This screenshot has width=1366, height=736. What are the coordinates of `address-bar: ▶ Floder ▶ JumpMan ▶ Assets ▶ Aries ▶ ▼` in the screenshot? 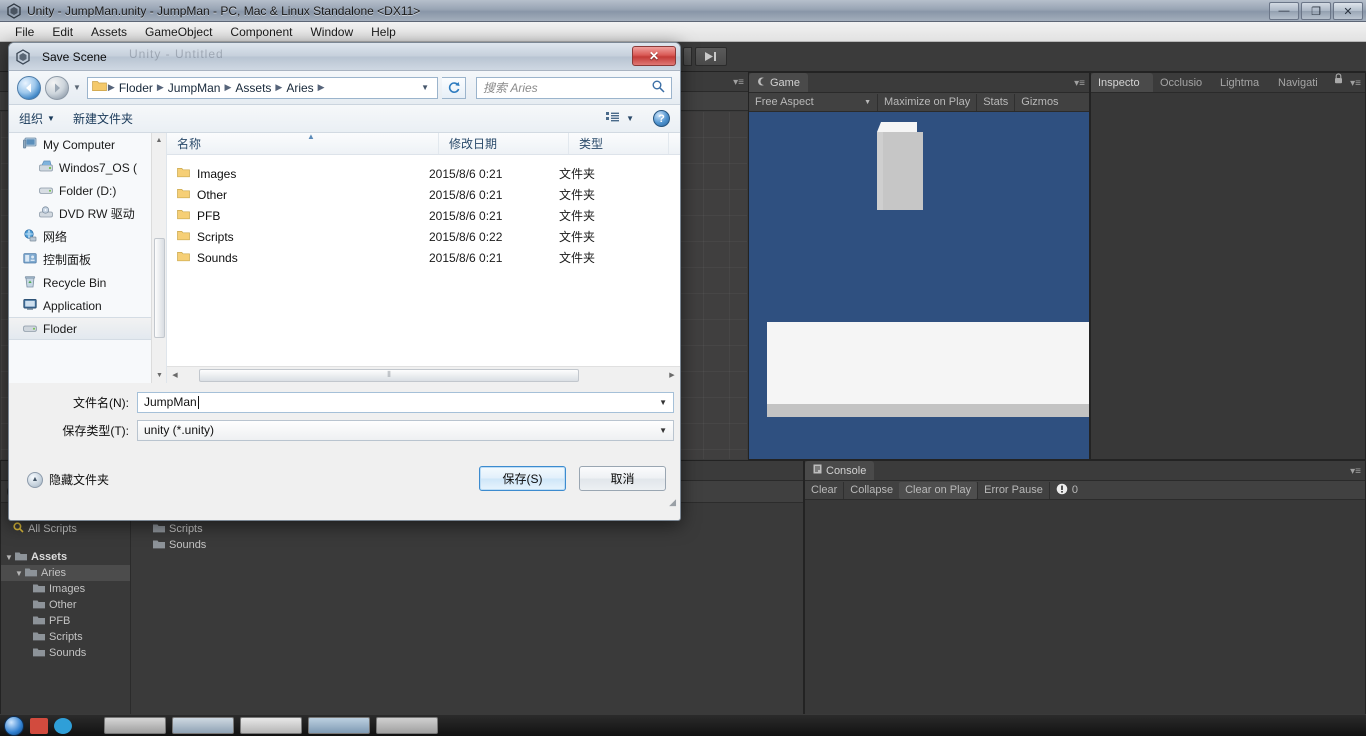 It's located at (262, 87).